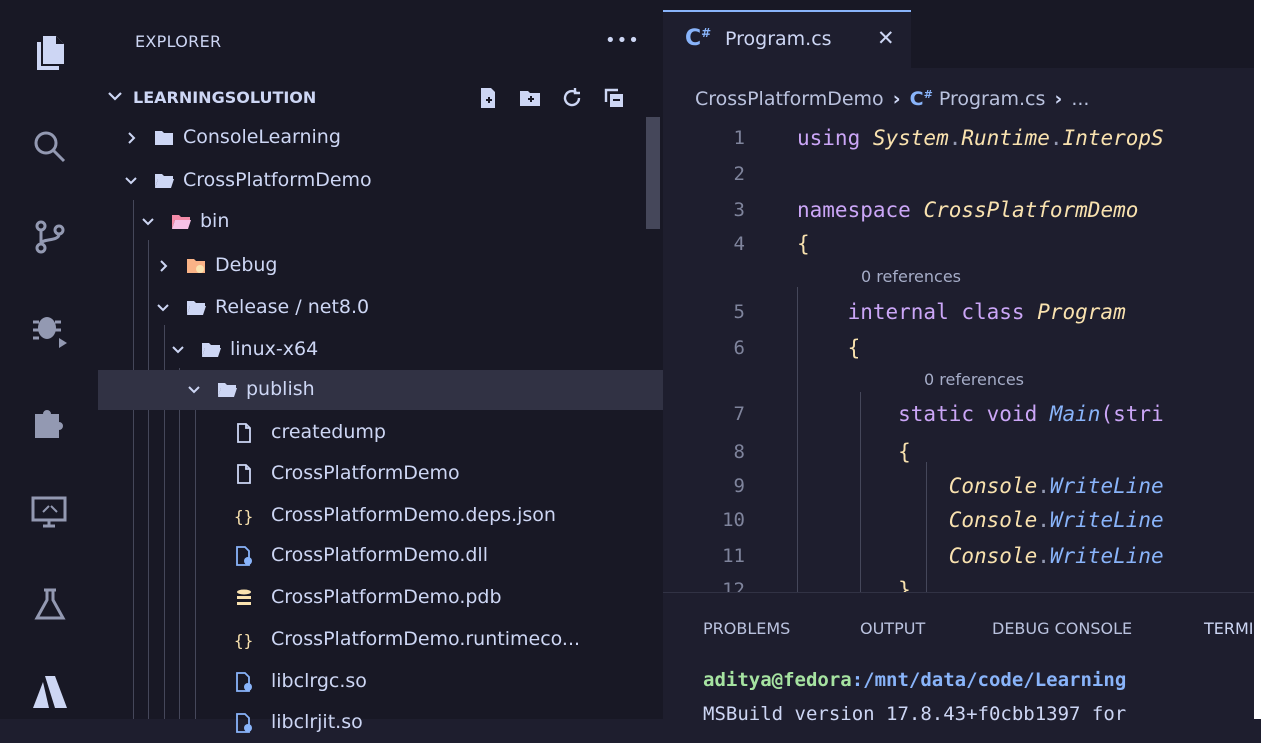 Image resolution: width=1261 pixels, height=743 pixels. What do you see at coordinates (1005, 138) in the screenshot?
I see `code-token: Runtime` at bounding box center [1005, 138].